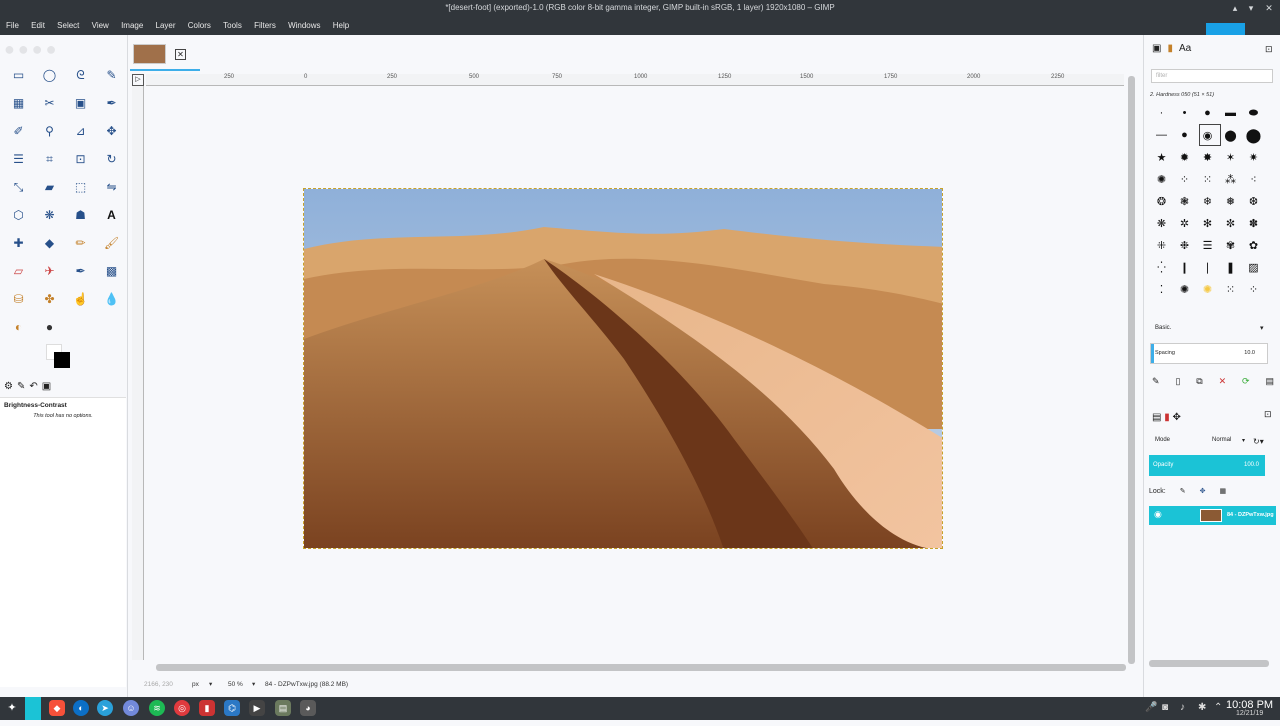 This screenshot has width=1280, height=726. I want to click on scale-icon: ⤡, so click(18, 187).